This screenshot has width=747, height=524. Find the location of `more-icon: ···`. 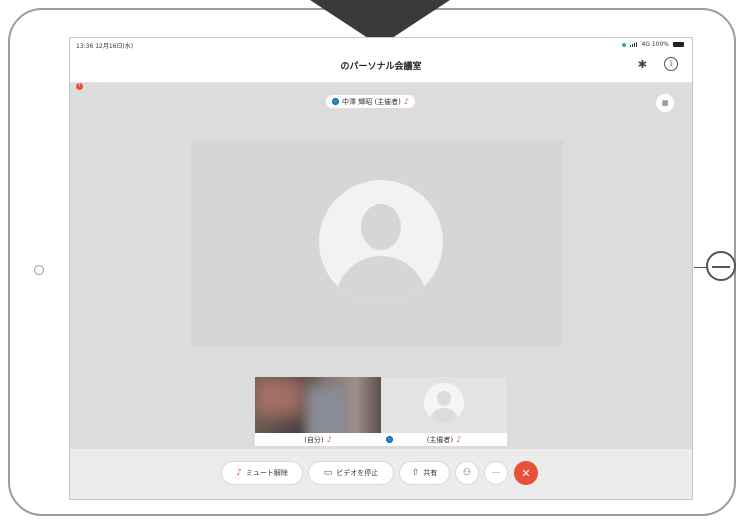

more-icon: ··· is located at coordinates (496, 473).